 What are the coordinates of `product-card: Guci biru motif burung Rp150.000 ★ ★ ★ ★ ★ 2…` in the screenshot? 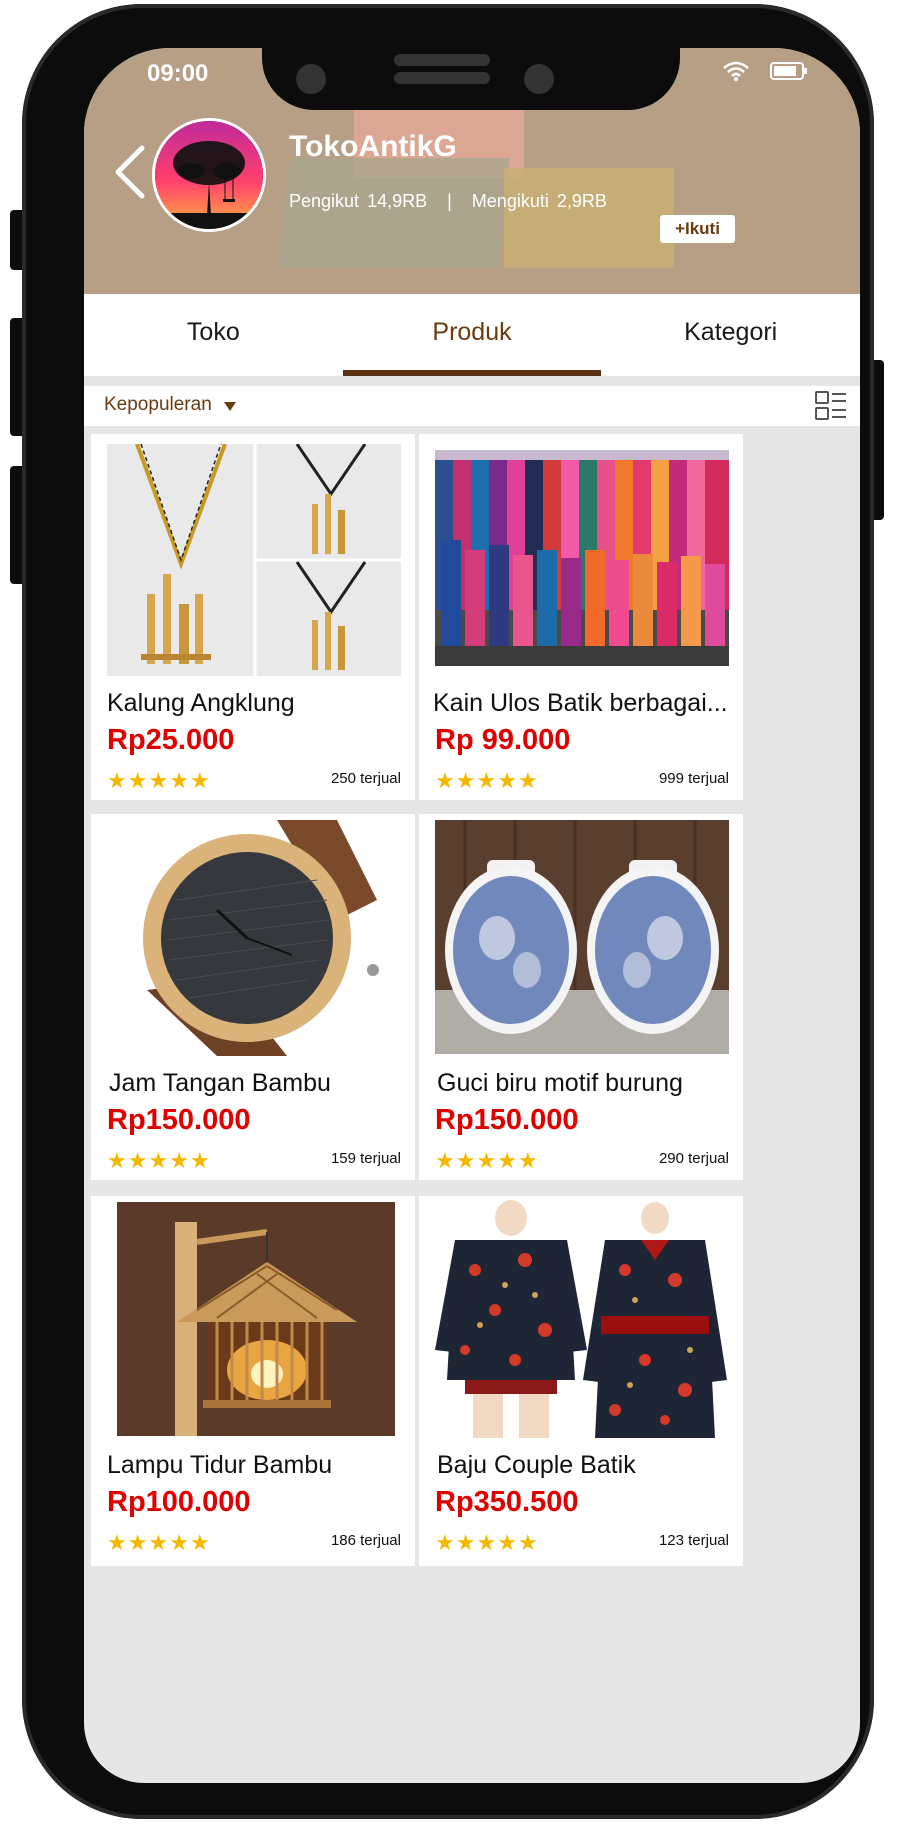 It's located at (581, 997).